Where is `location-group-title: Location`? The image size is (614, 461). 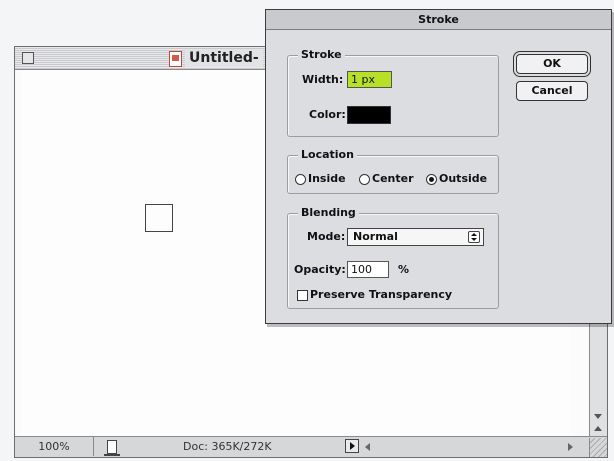 location-group-title: Location is located at coordinates (327, 155).